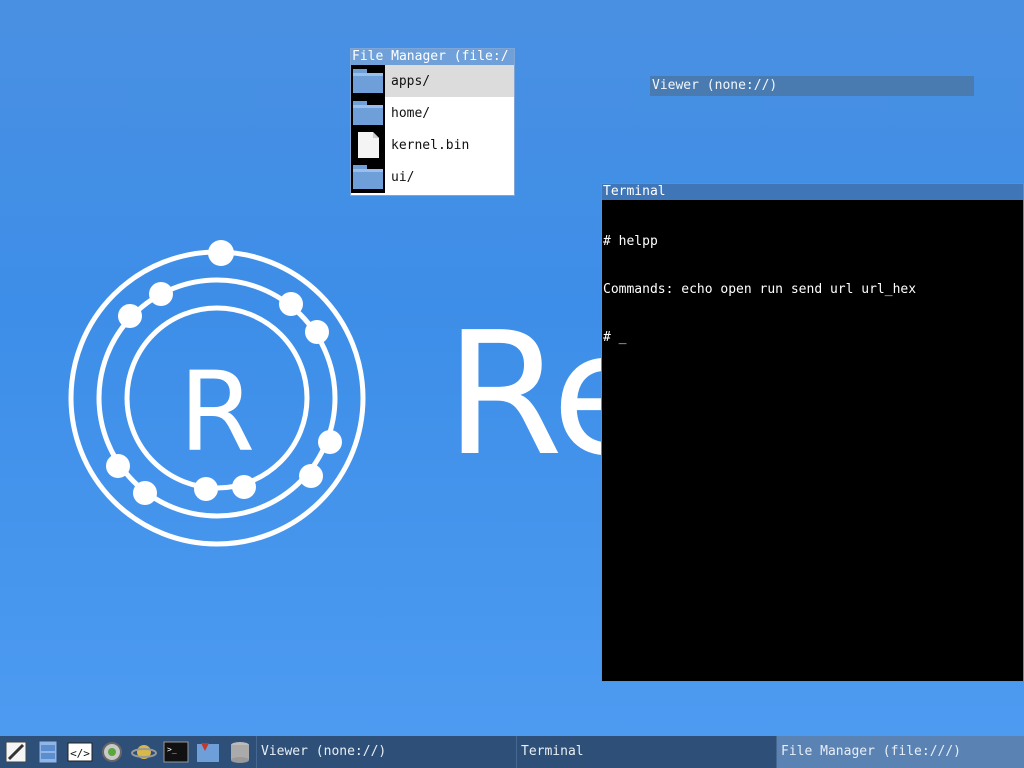 The height and width of the screenshot is (768, 1024). What do you see at coordinates (48, 752) in the screenshot?
I see `file-manager-icon` at bounding box center [48, 752].